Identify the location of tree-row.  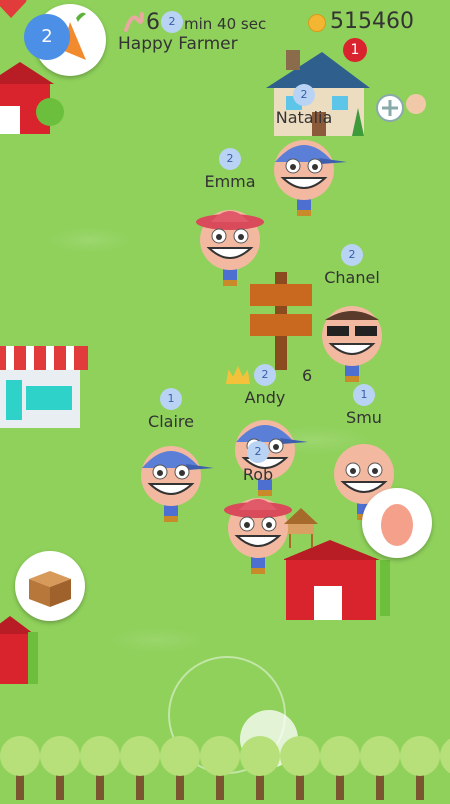
(225, 760).